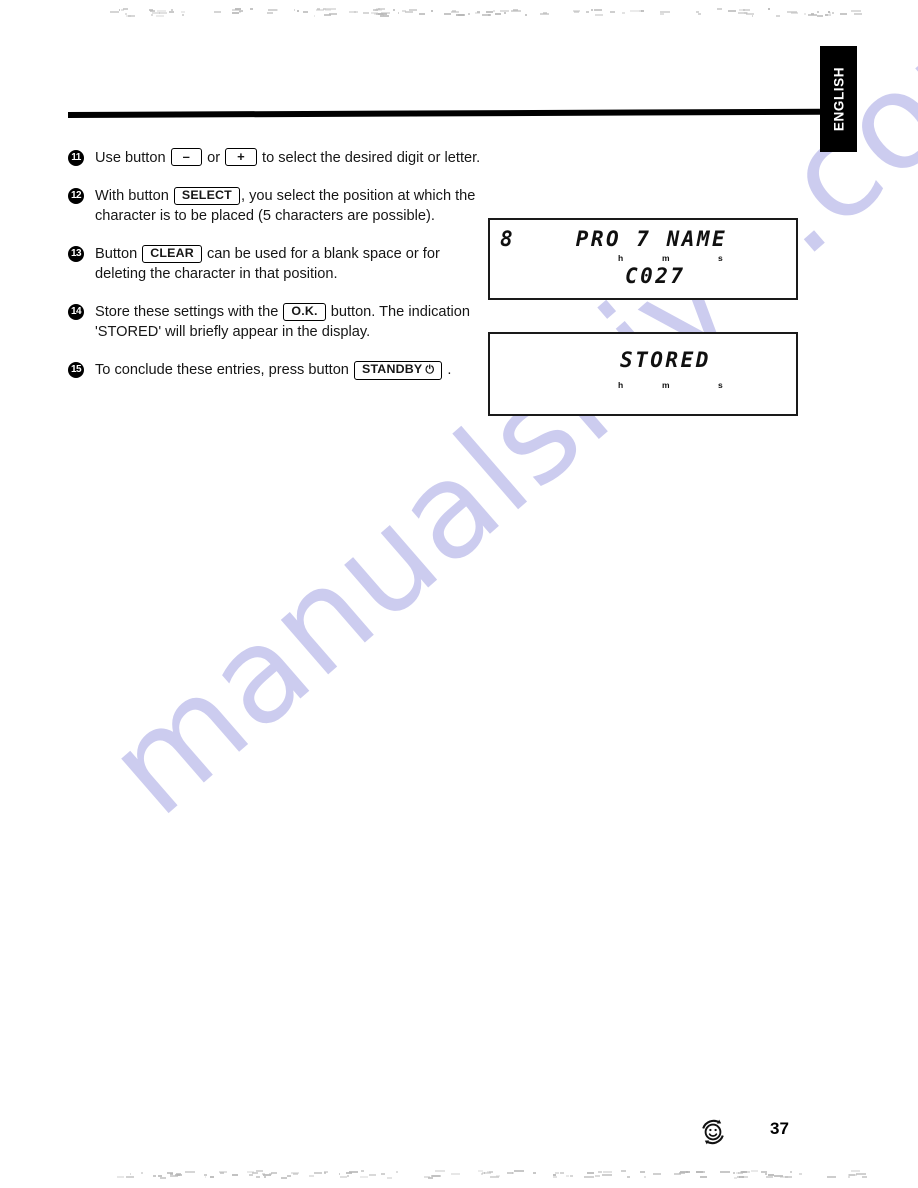  Describe the element at coordinates (76, 369) in the screenshot. I see `step-number-badge: 15` at that location.